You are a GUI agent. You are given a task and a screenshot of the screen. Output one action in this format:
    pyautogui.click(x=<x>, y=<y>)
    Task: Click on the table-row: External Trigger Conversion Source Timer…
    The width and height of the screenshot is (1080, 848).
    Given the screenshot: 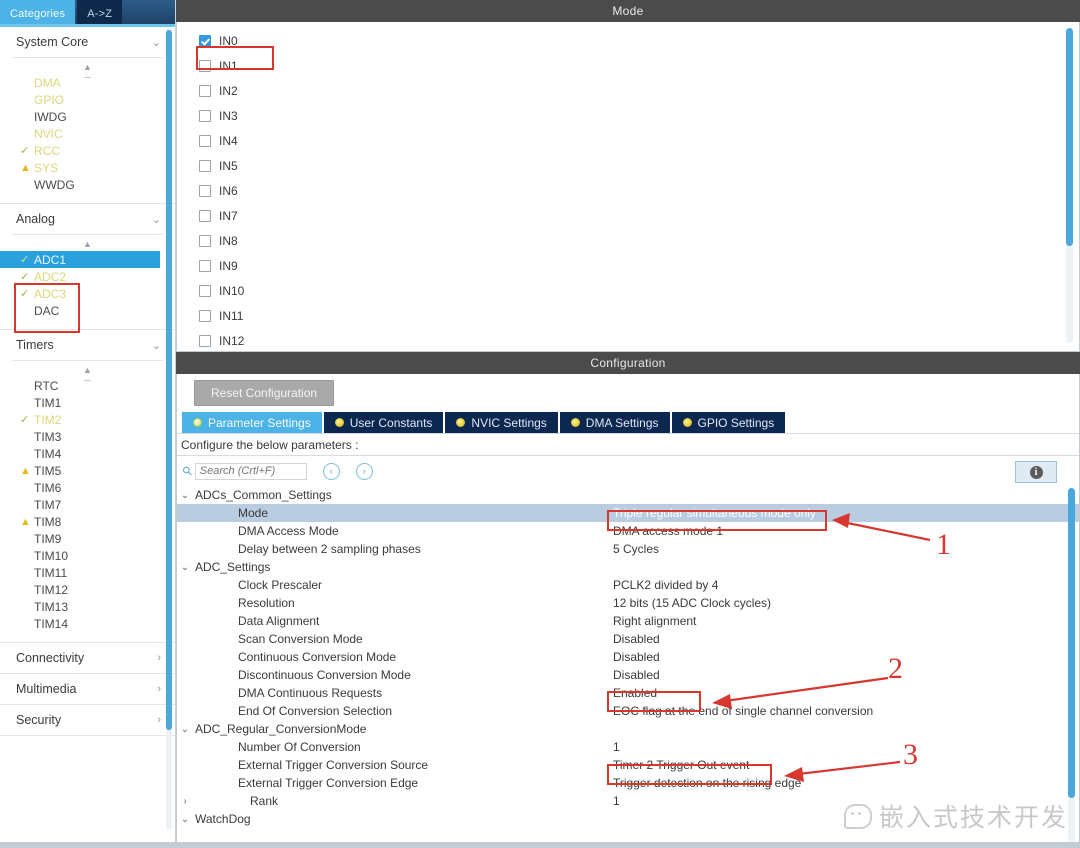 What is the action you would take?
    pyautogui.click(x=628, y=765)
    